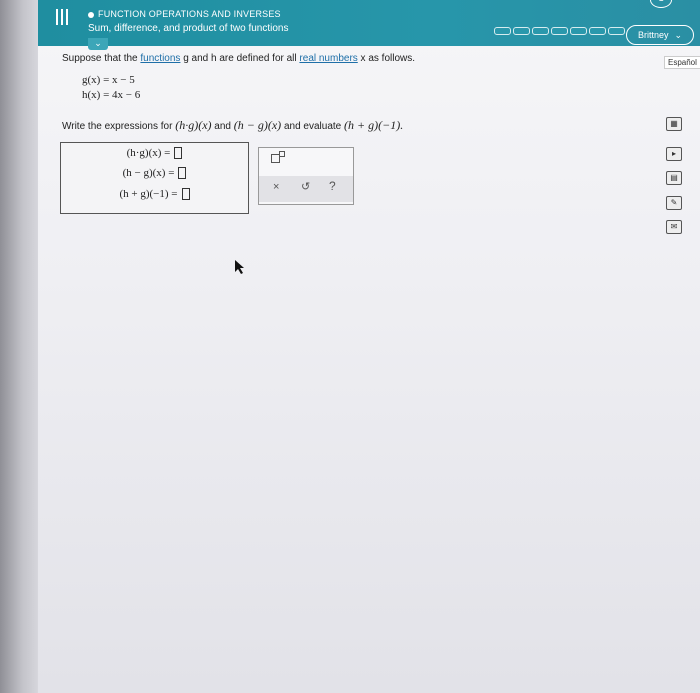 This screenshot has width=700, height=693. What do you see at coordinates (184, 14) in the screenshot?
I see `section-title: FUNCTION OPERATIONS AND INVERSES` at bounding box center [184, 14].